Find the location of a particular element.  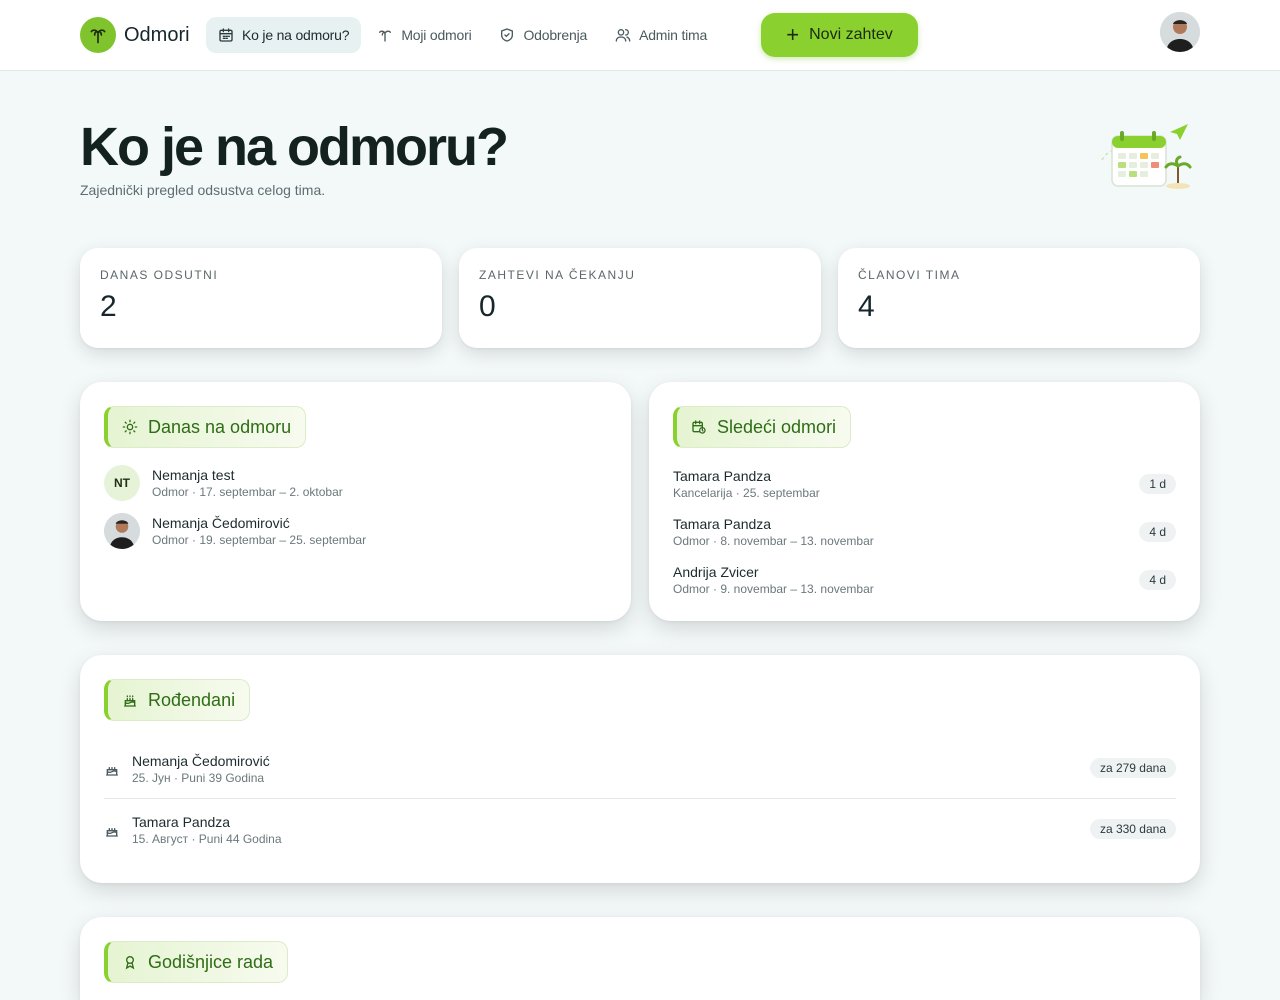

new-request-label: Novi zahtev is located at coordinates (851, 34).